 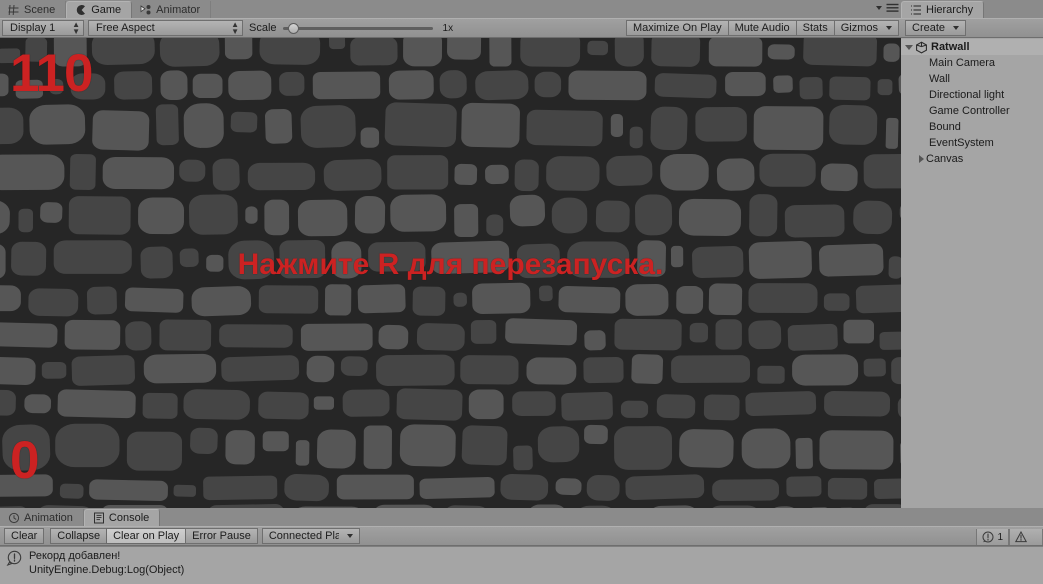 I want to click on tab-console: Console, so click(x=122, y=517).